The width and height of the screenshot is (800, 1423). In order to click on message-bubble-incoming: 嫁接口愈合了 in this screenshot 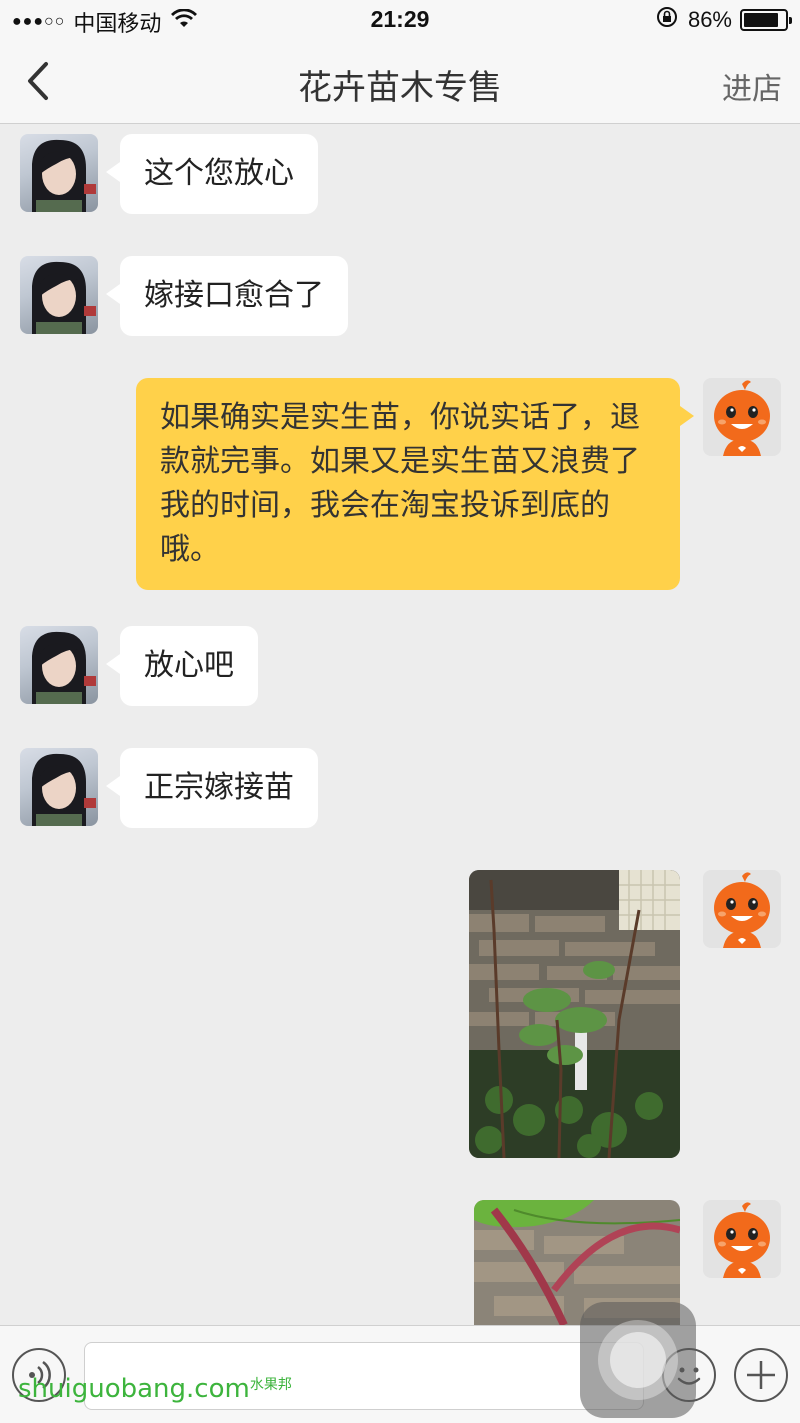, I will do `click(227, 296)`.